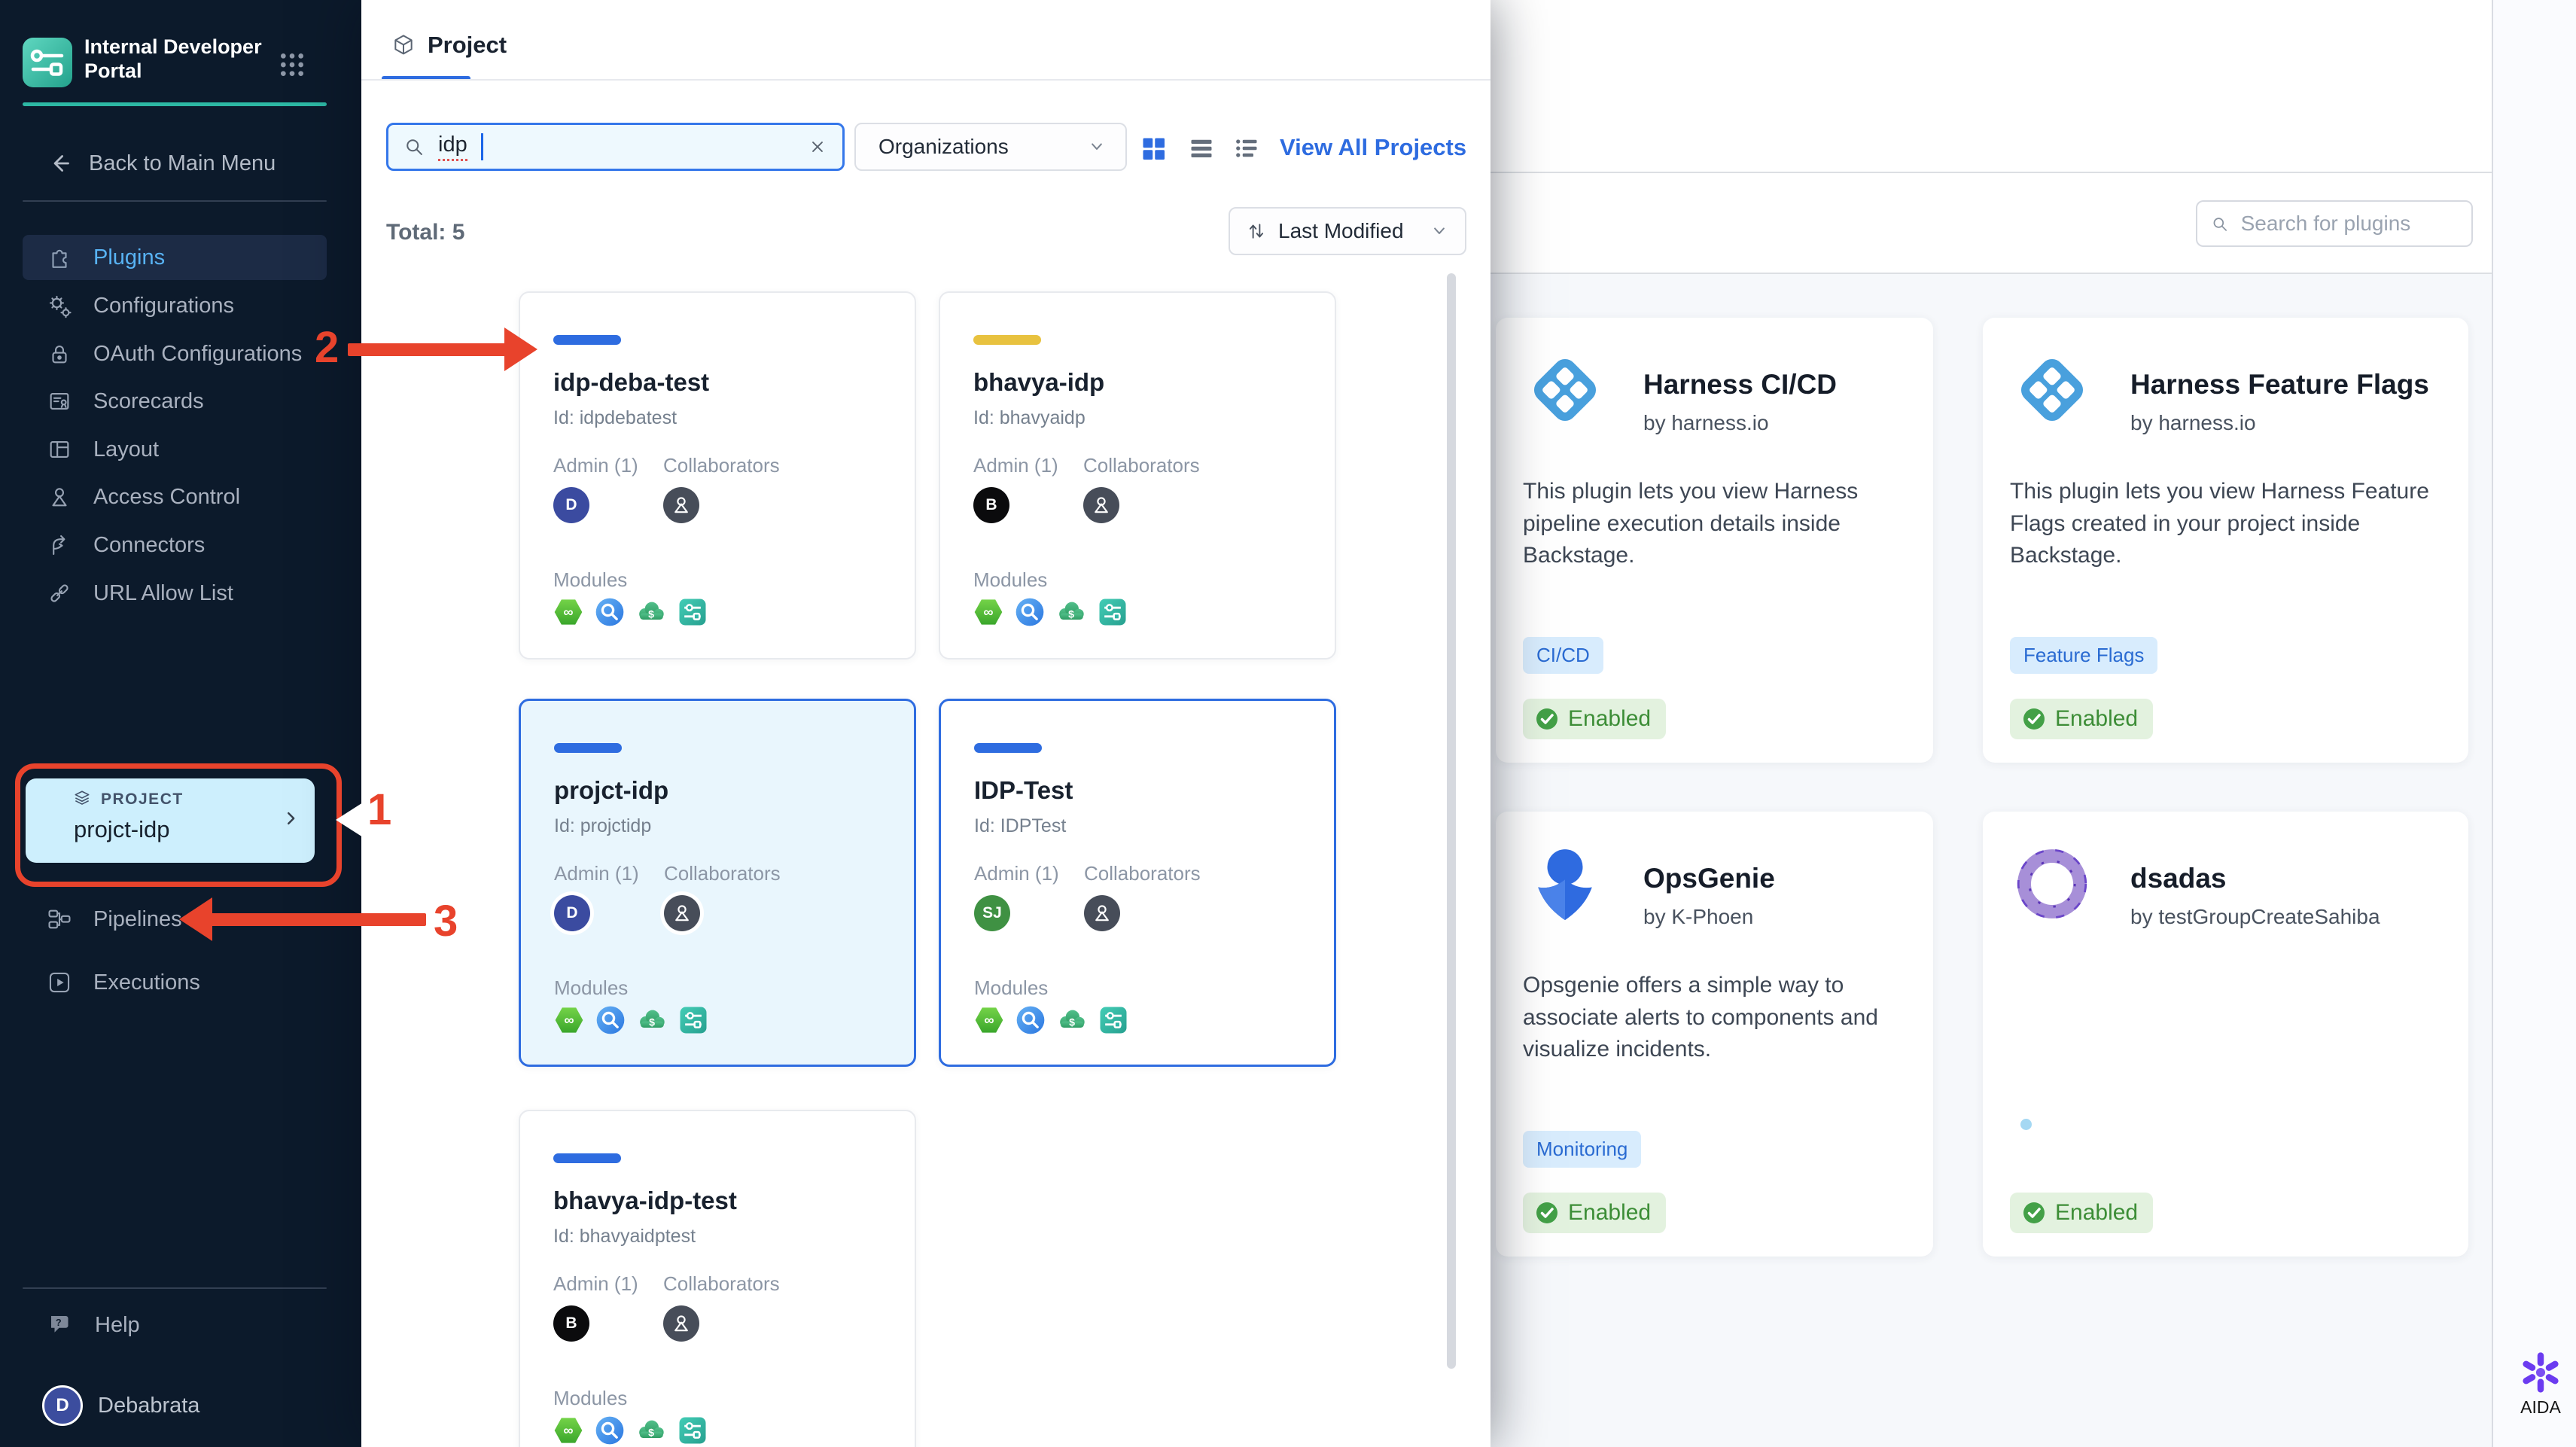 The image size is (2576, 1447). Describe the element at coordinates (60, 545) in the screenshot. I see `branch-icon` at that location.